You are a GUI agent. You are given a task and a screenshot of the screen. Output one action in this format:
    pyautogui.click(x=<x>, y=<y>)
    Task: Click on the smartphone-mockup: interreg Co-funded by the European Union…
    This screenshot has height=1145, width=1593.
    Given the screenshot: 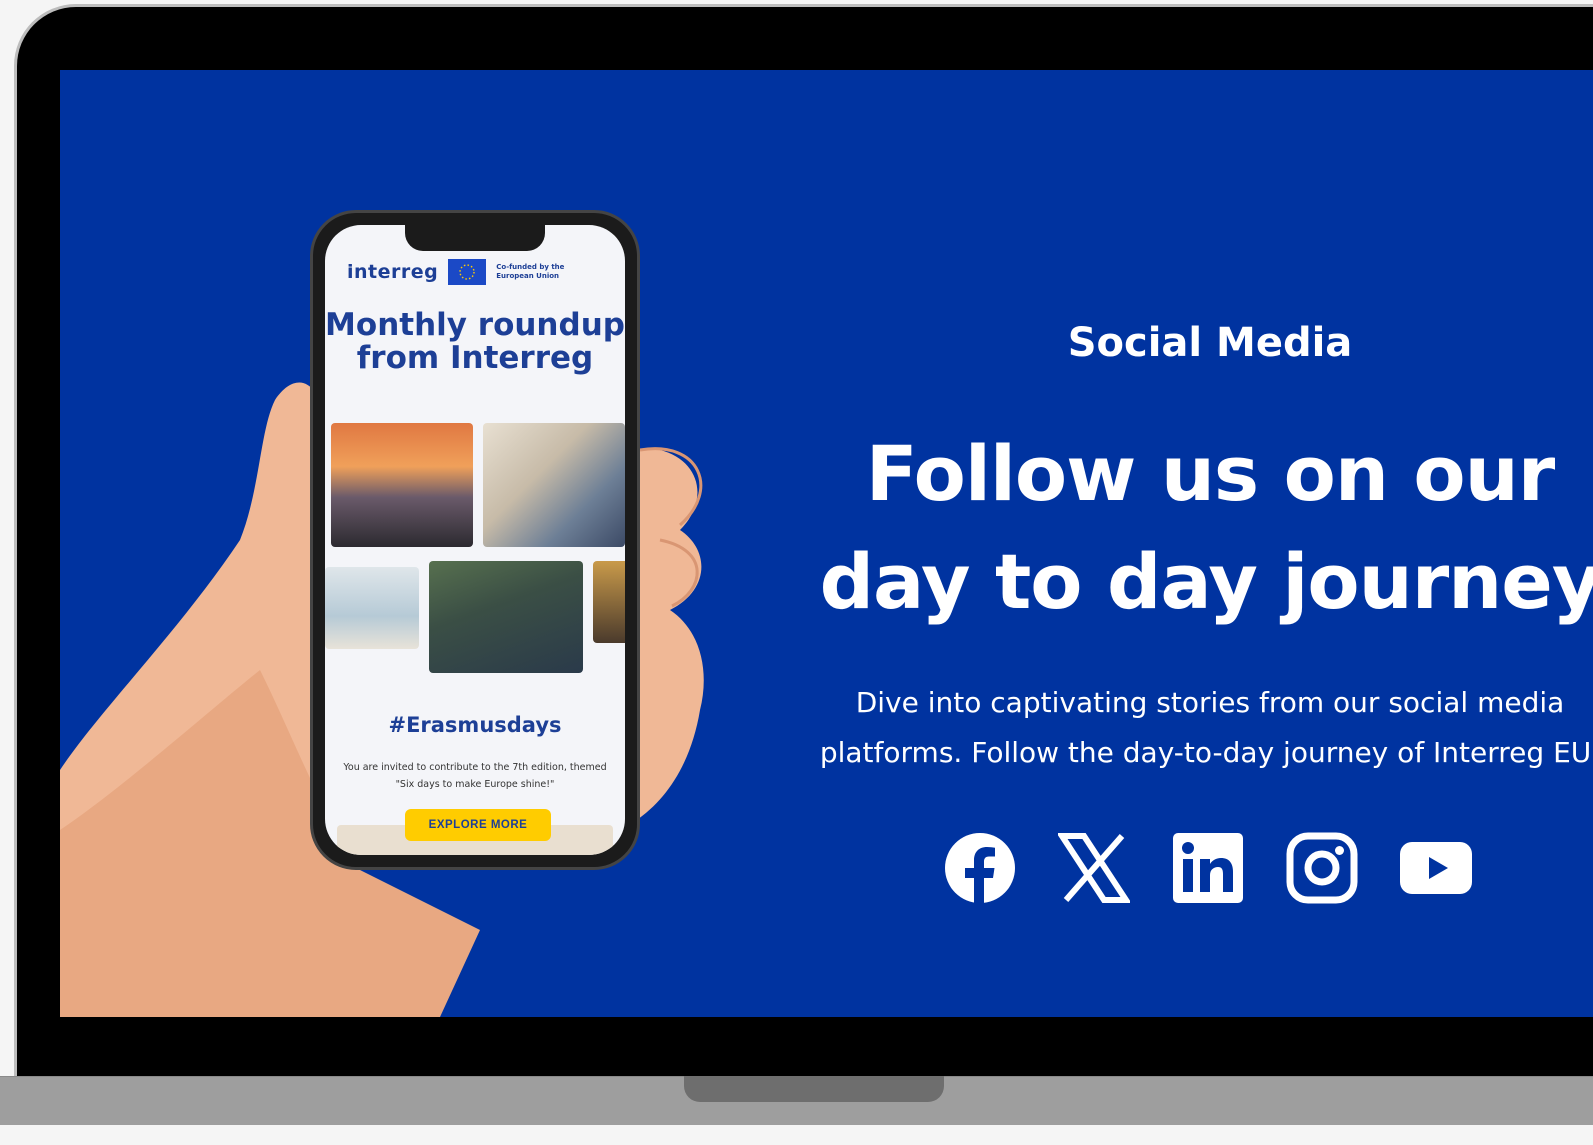 What is the action you would take?
    pyautogui.click(x=475, y=540)
    